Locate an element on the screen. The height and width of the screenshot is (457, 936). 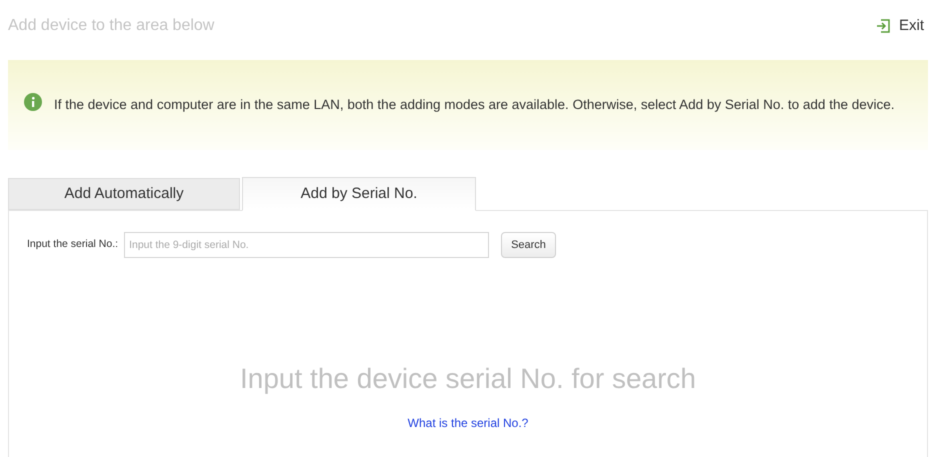
empty-state-message: Input the device serial No. for search is located at coordinates (468, 379).